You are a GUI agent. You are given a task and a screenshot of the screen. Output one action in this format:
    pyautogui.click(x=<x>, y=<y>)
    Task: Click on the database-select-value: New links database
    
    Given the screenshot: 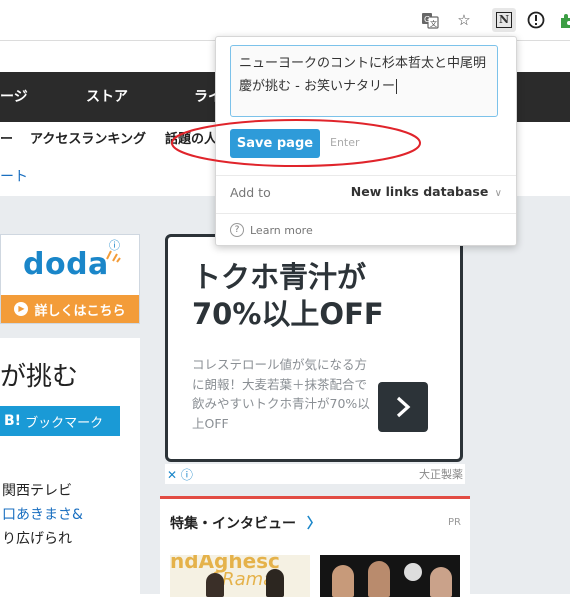 What is the action you would take?
    pyautogui.click(x=419, y=191)
    